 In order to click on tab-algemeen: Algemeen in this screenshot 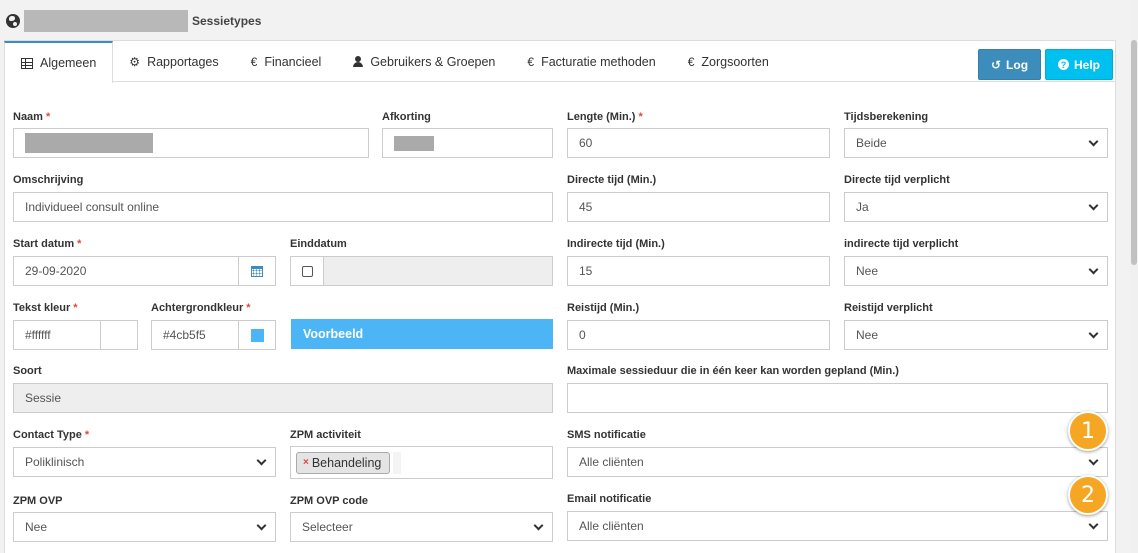, I will do `click(59, 62)`.